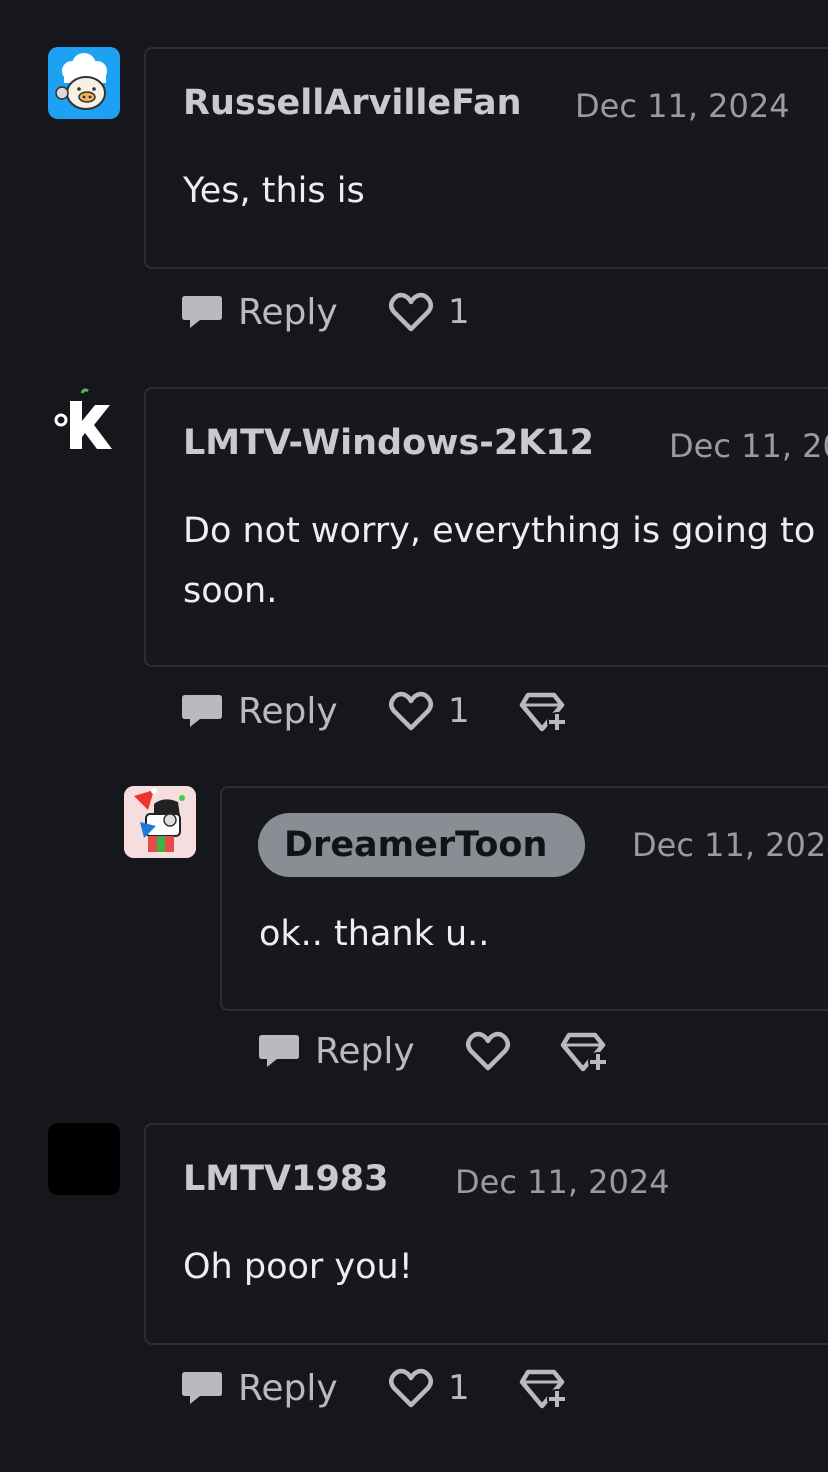 This screenshot has width=828, height=1472. What do you see at coordinates (83, 418) in the screenshot?
I see `k-logo-icon` at bounding box center [83, 418].